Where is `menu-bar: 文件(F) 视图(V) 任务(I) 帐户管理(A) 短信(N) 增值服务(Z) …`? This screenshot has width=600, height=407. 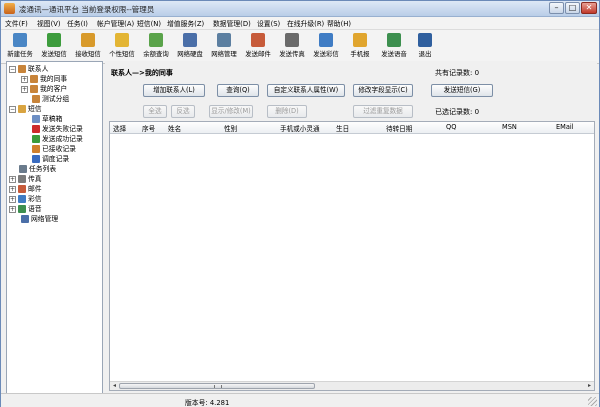 menu-bar: 文件(F) 视图(V) 任务(I) 帐户管理(A) 短信(N) 增值服务(Z) … is located at coordinates (300, 23).